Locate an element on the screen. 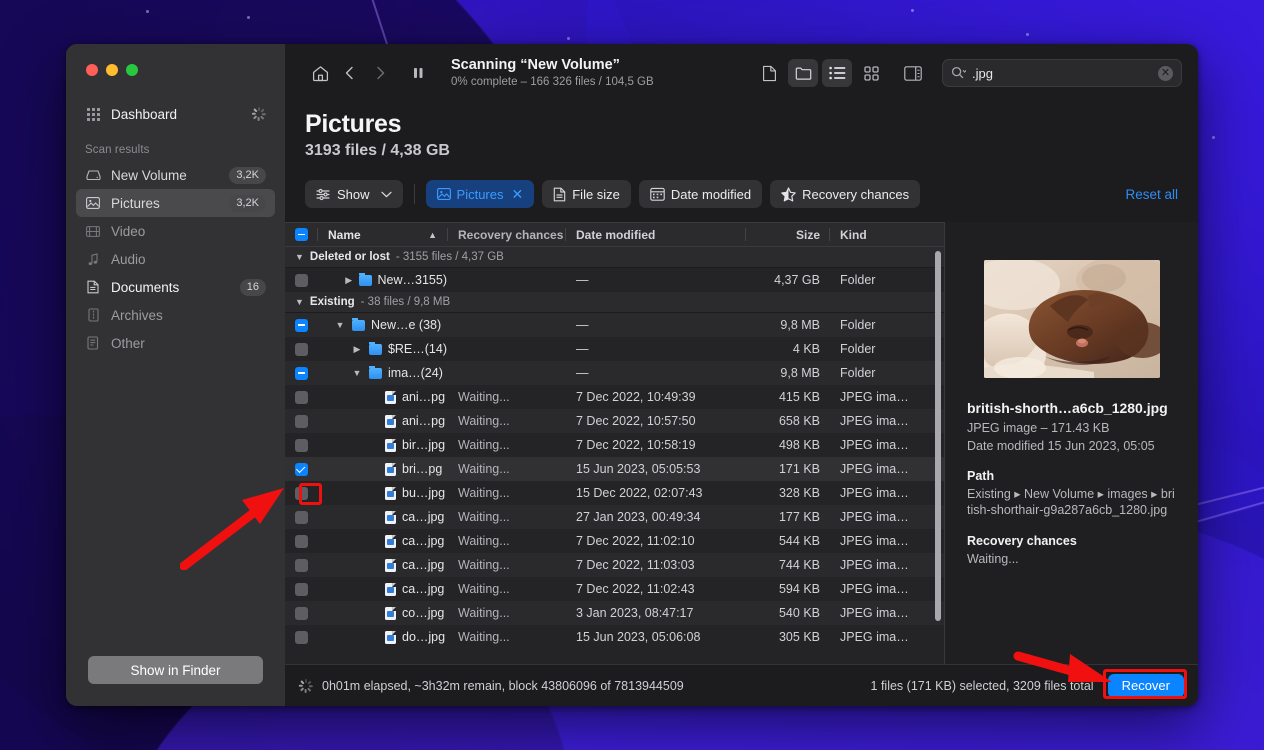 This screenshot has width=1264, height=750. table-group-header: ▼ Existing - 38 files / 9,8 MB is located at coordinates (614, 302).